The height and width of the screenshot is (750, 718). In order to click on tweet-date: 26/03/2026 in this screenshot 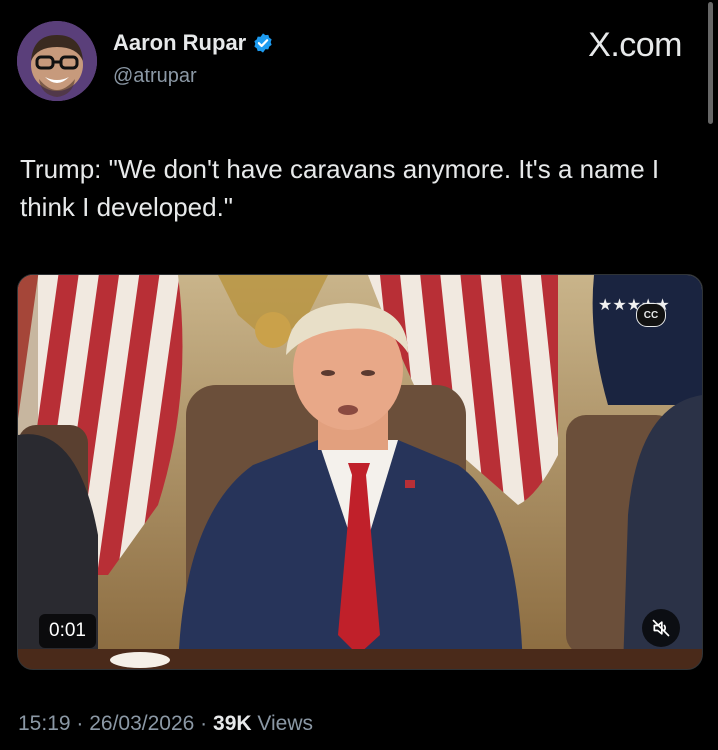, I will do `click(141, 723)`.